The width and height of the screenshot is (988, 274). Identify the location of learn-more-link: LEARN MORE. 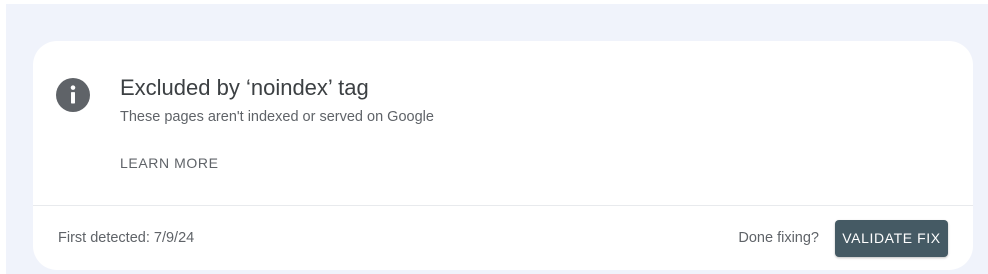
(169, 163).